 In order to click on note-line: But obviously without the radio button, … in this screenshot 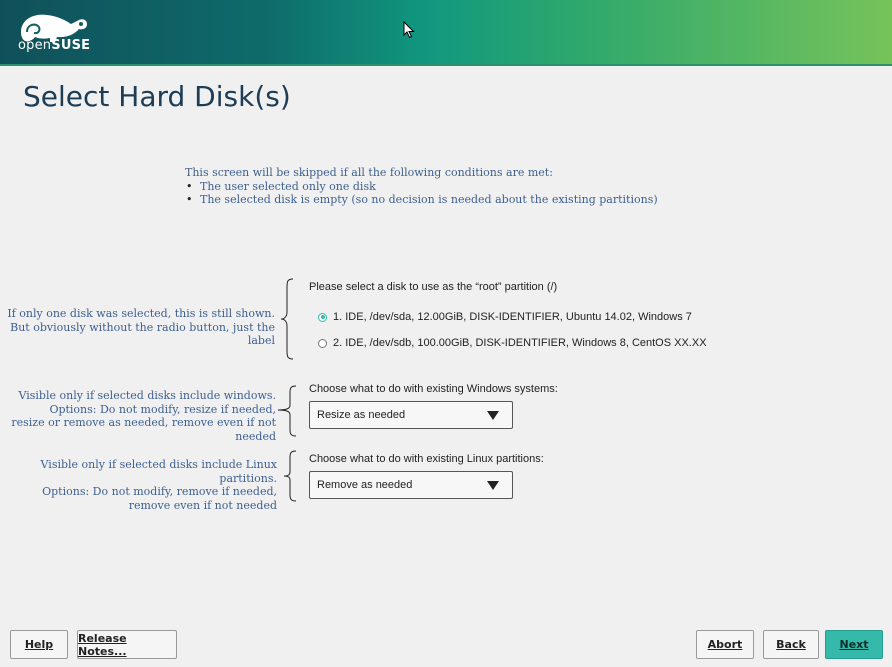, I will do `click(142, 334)`.